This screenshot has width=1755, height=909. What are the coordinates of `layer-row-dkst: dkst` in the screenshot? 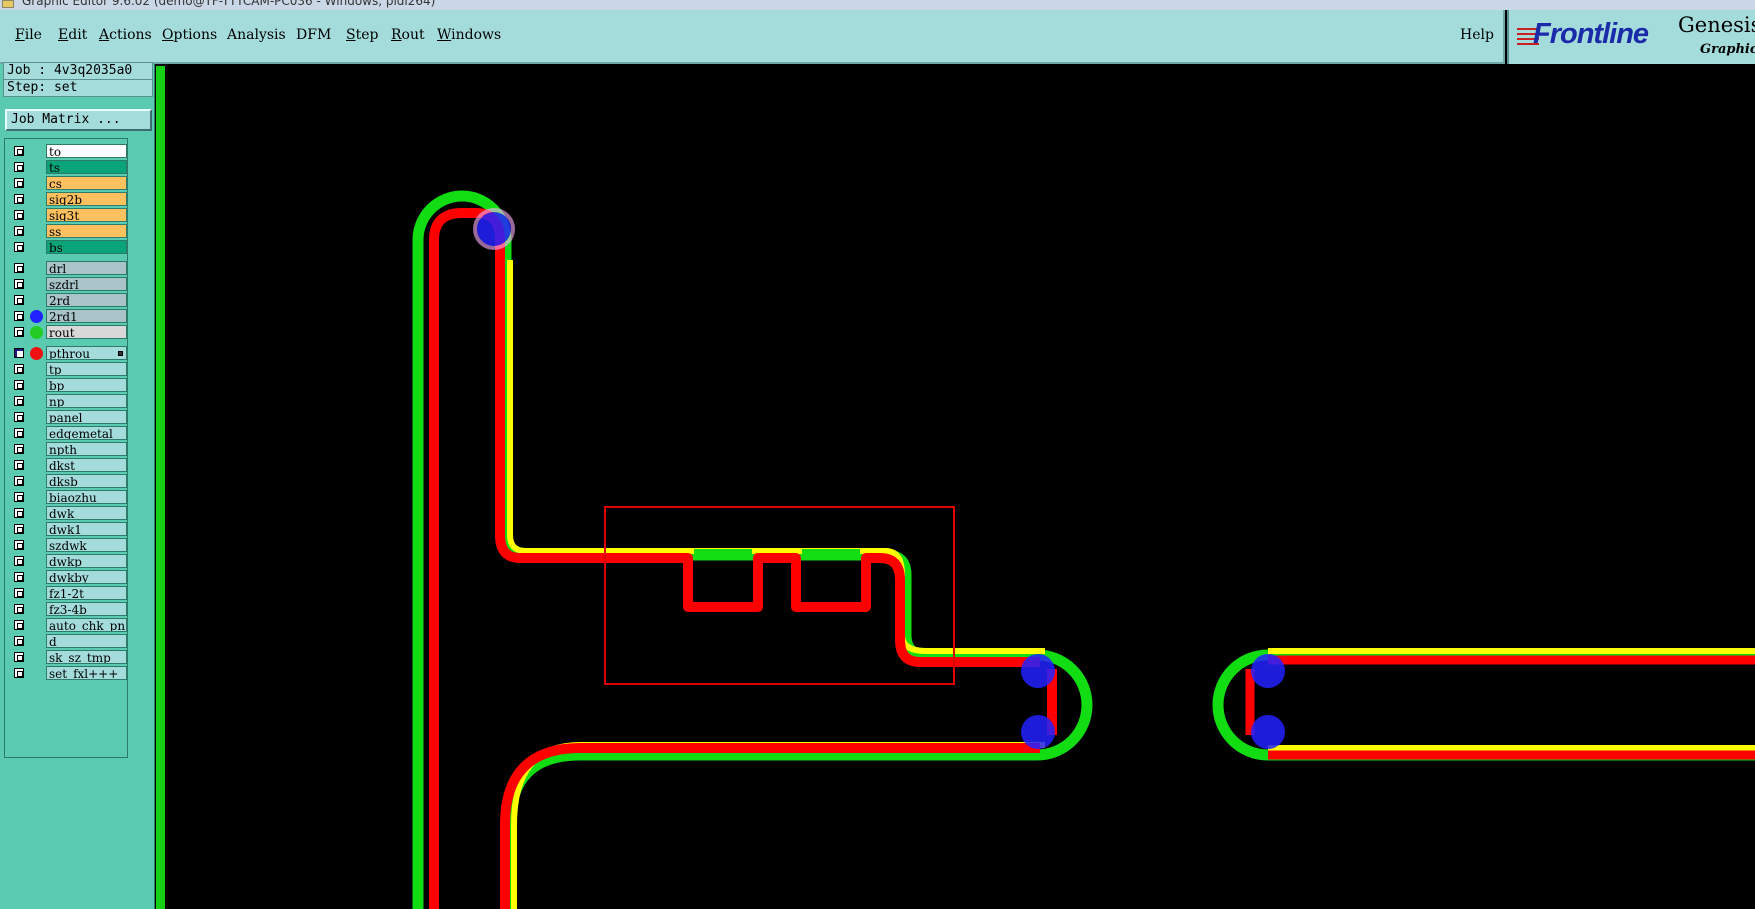 It's located at (68, 465).